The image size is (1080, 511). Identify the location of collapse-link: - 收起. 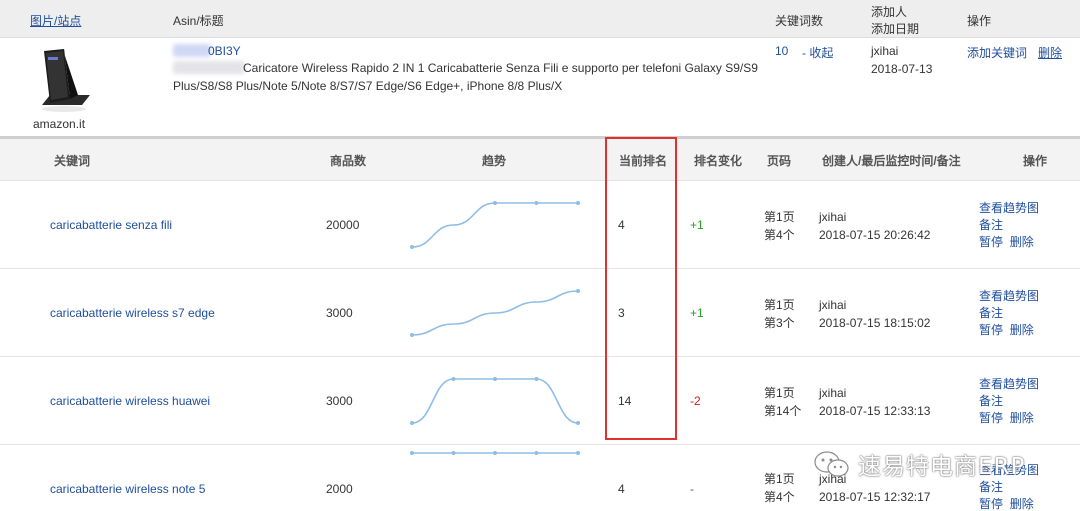
(817, 52).